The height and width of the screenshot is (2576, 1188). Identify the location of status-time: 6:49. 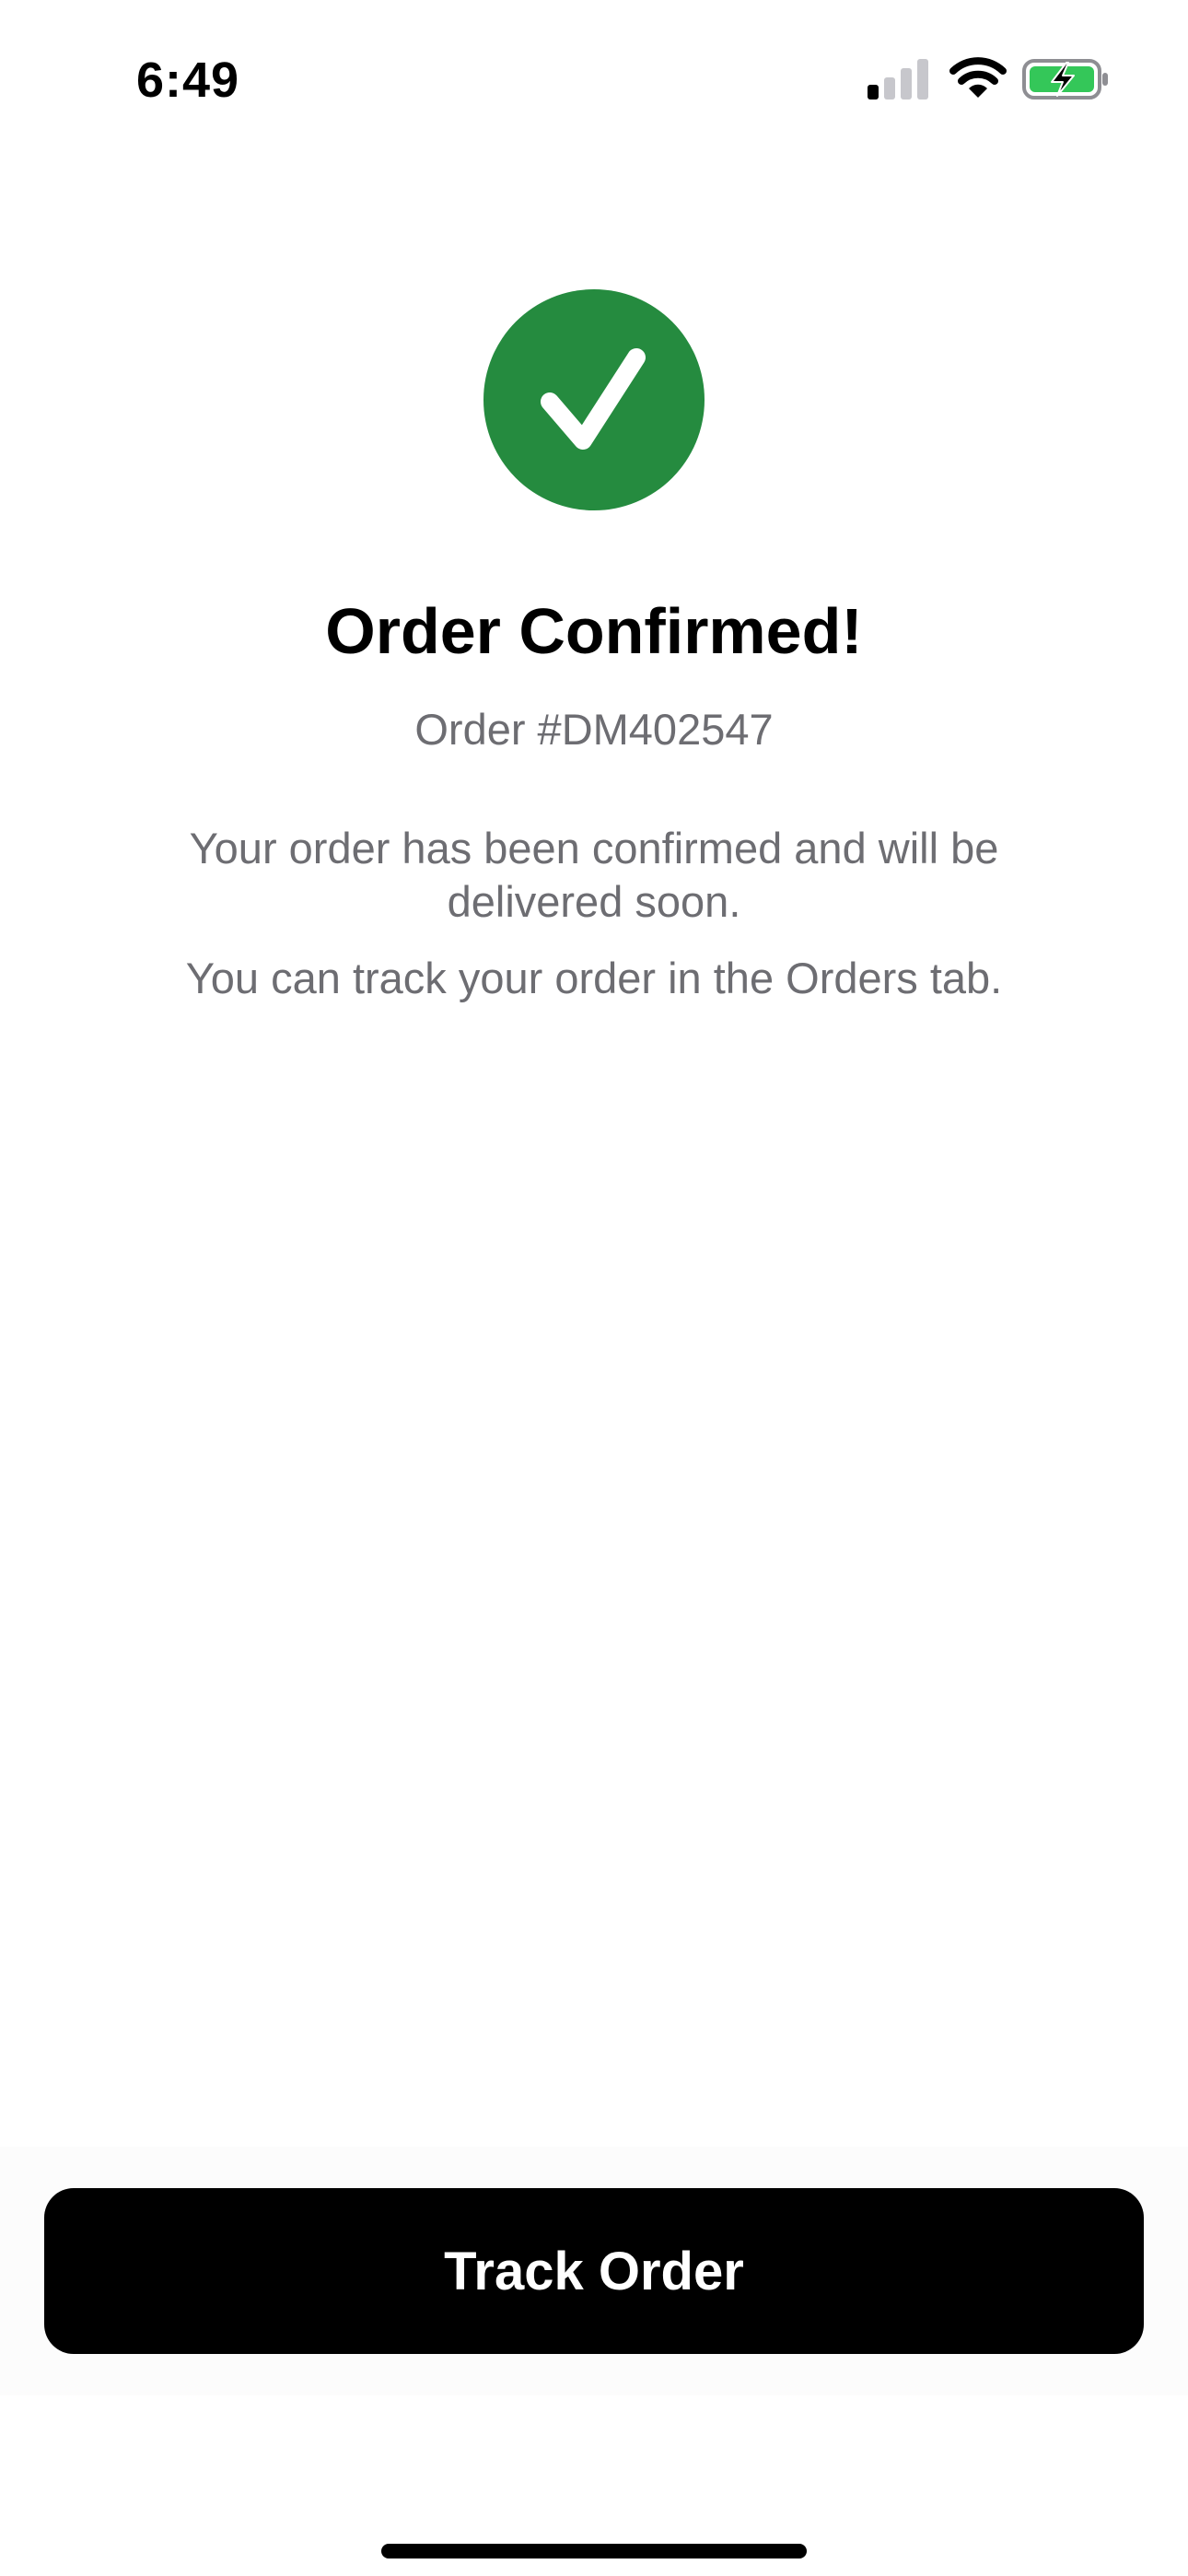
(188, 80).